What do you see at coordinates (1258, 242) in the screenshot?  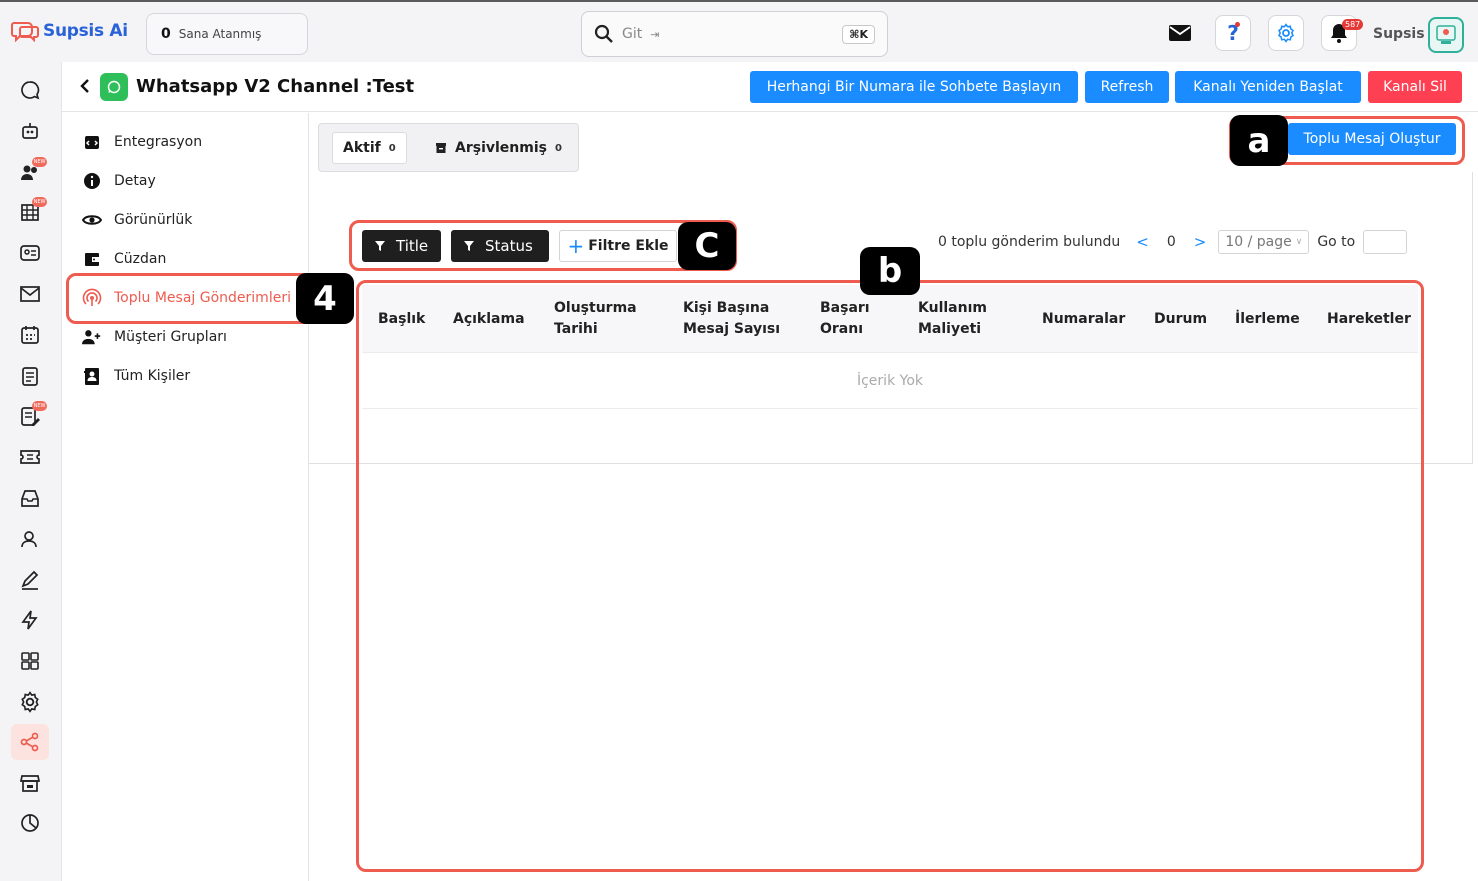 I see `page-size-value: 10 / page` at bounding box center [1258, 242].